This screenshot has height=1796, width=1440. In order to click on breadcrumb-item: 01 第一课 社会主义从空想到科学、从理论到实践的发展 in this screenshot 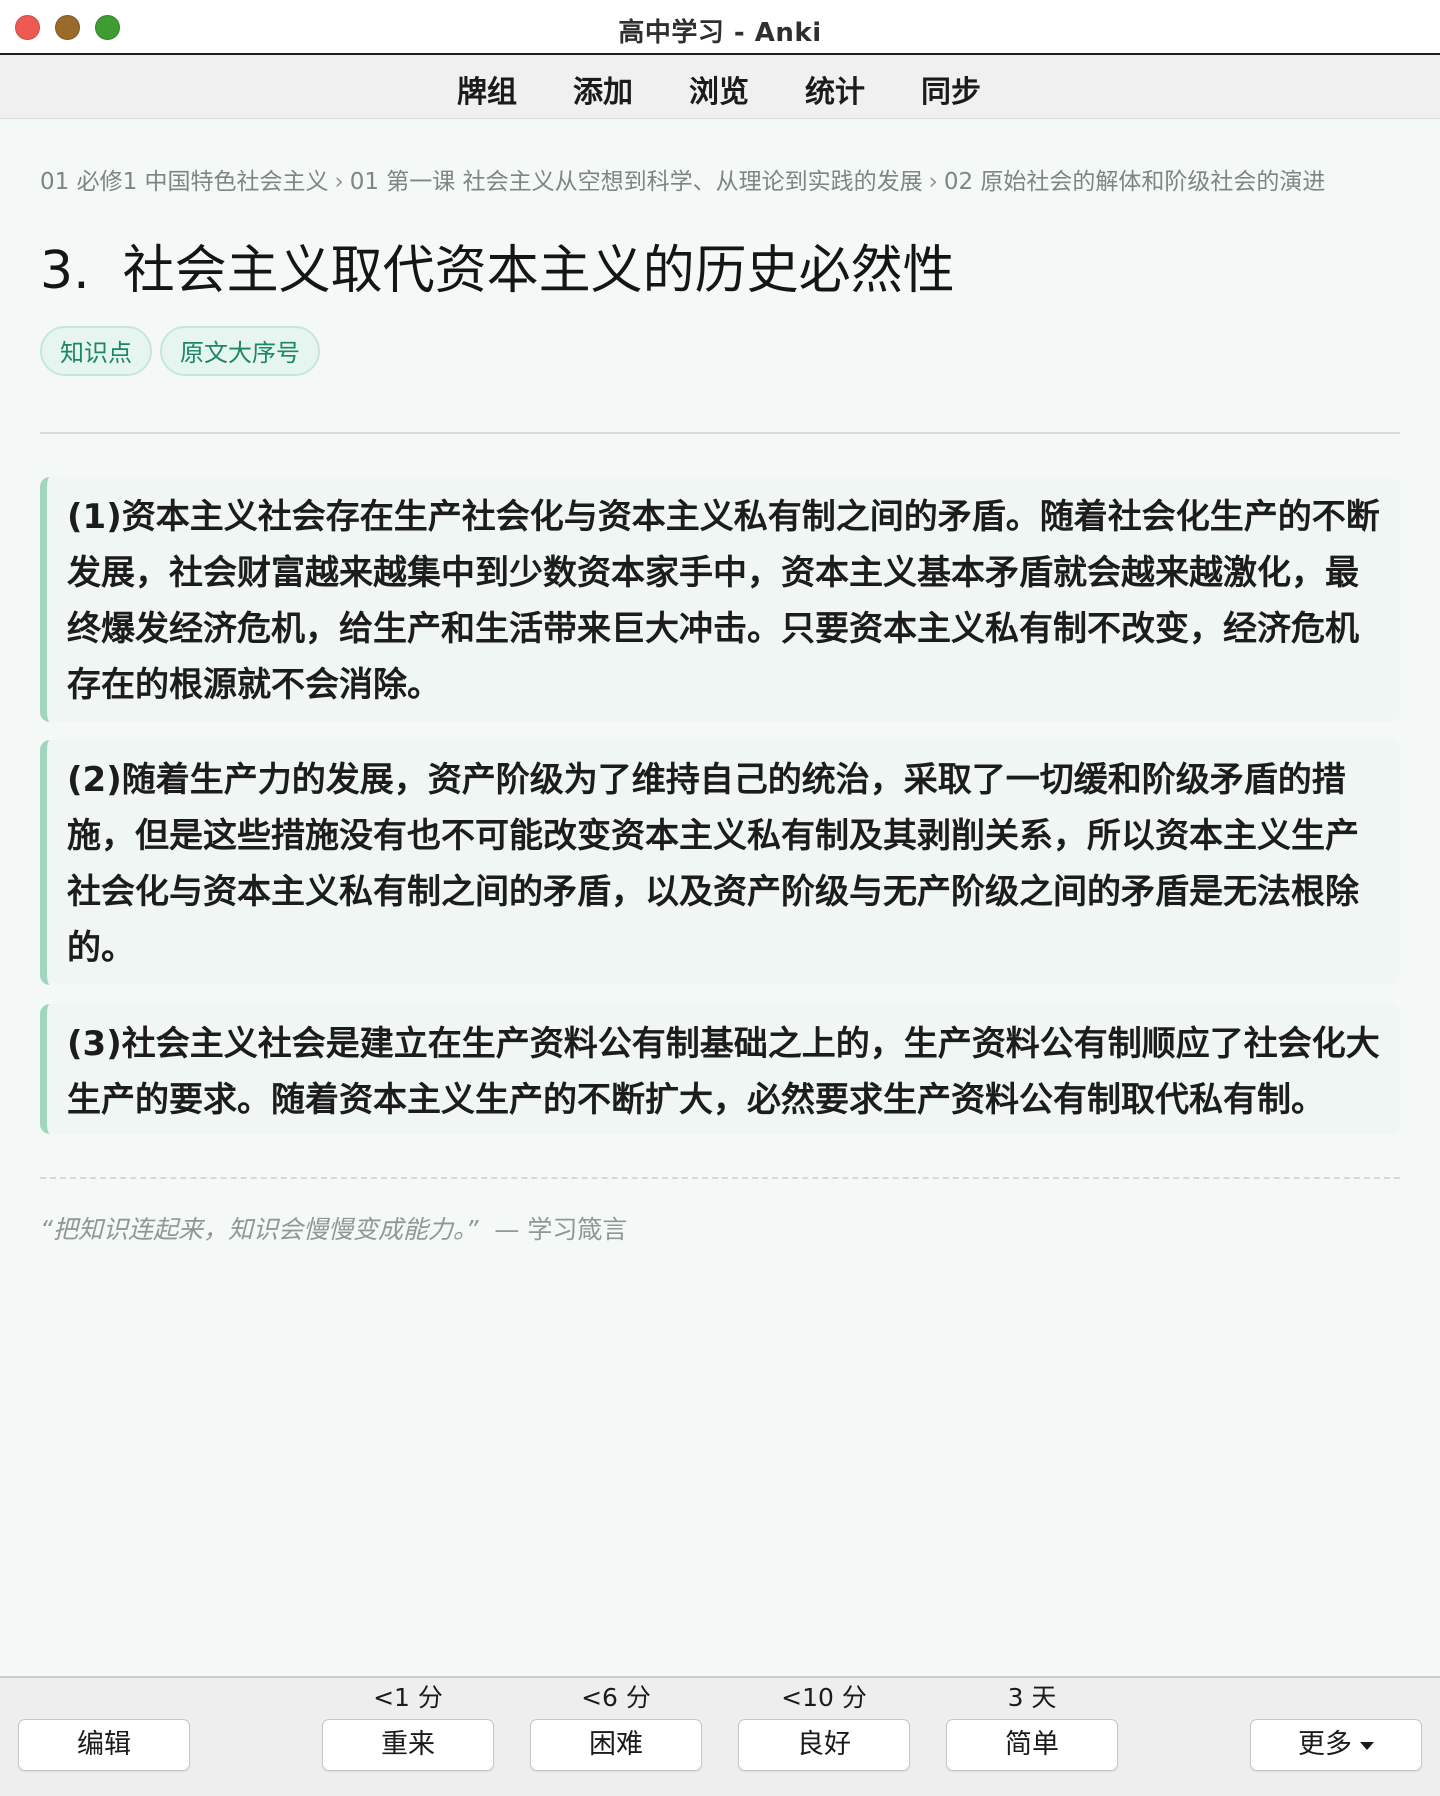, I will do `click(636, 182)`.